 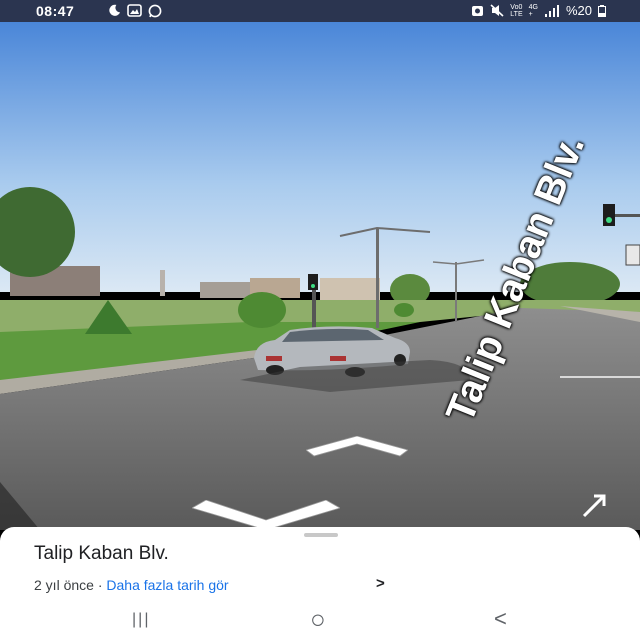 I want to click on signal-icon, so click(x=551, y=10).